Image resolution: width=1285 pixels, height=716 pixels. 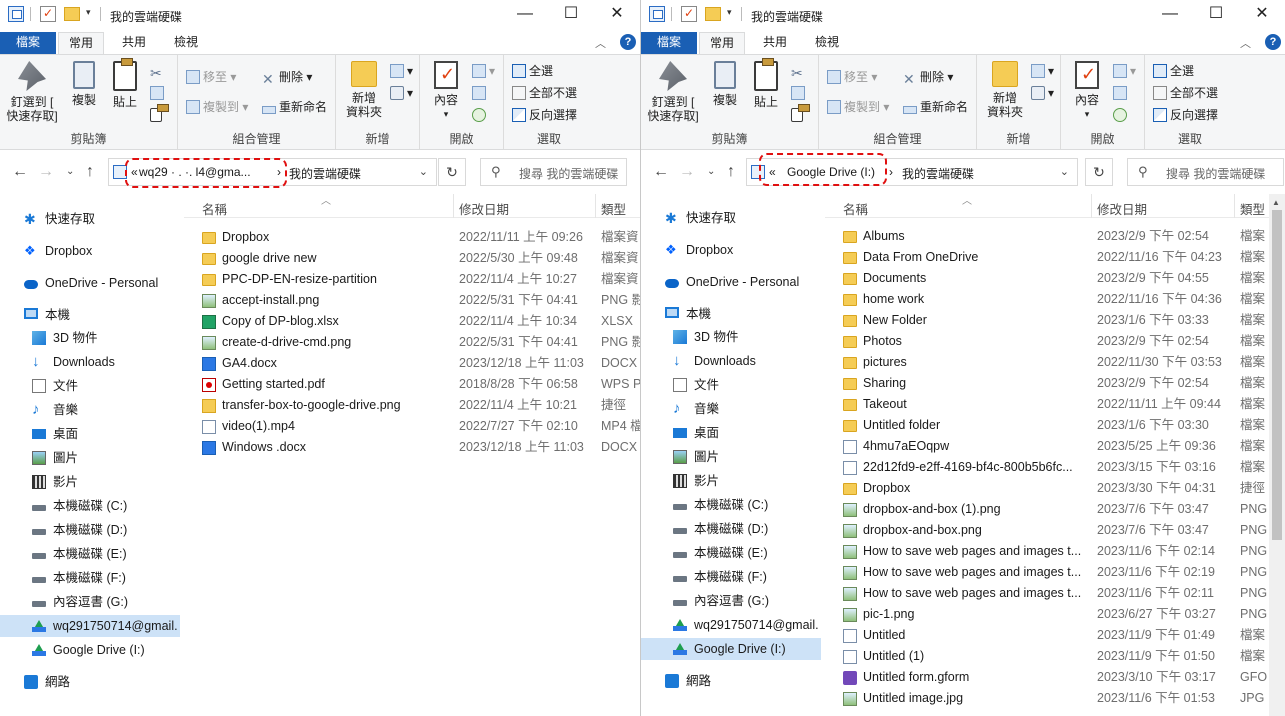 I want to click on back-button: ←, so click(x=20, y=172).